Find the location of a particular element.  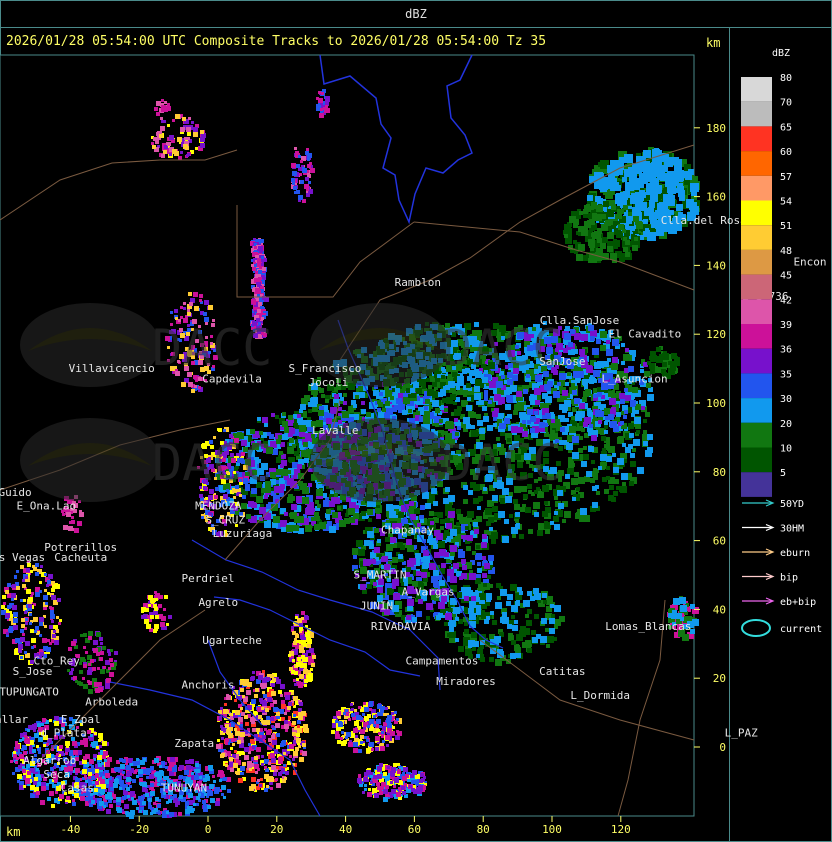

y-tick-label: 20 is located at coordinates (719, 678).